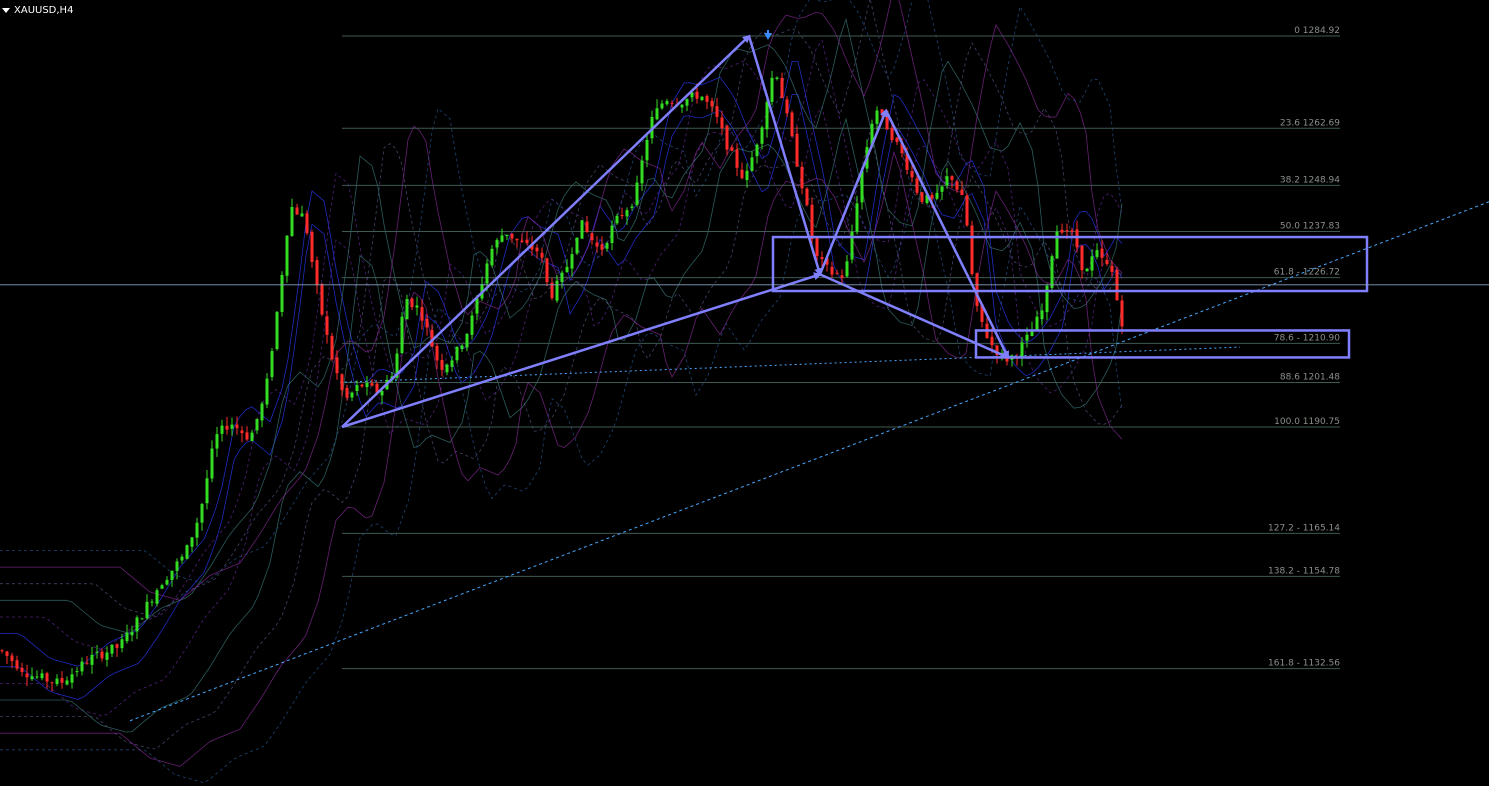 This screenshot has width=1489, height=786. I want to click on fib-label: 138.2 - 1154.78, so click(1304, 571).